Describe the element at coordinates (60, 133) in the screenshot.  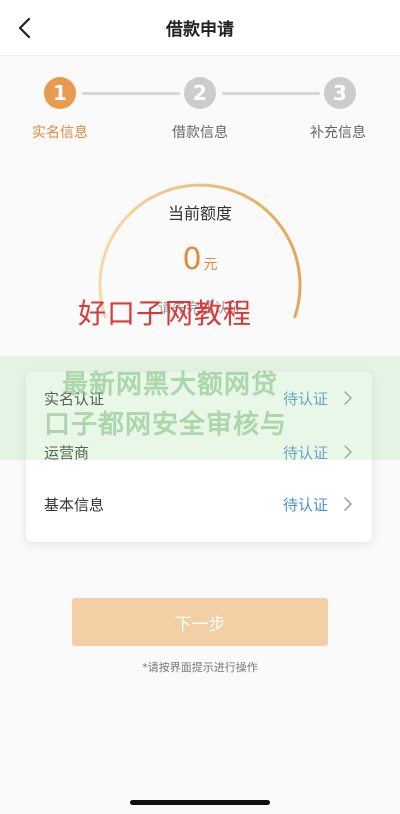
I see `step-1-label: 实名信息` at that location.